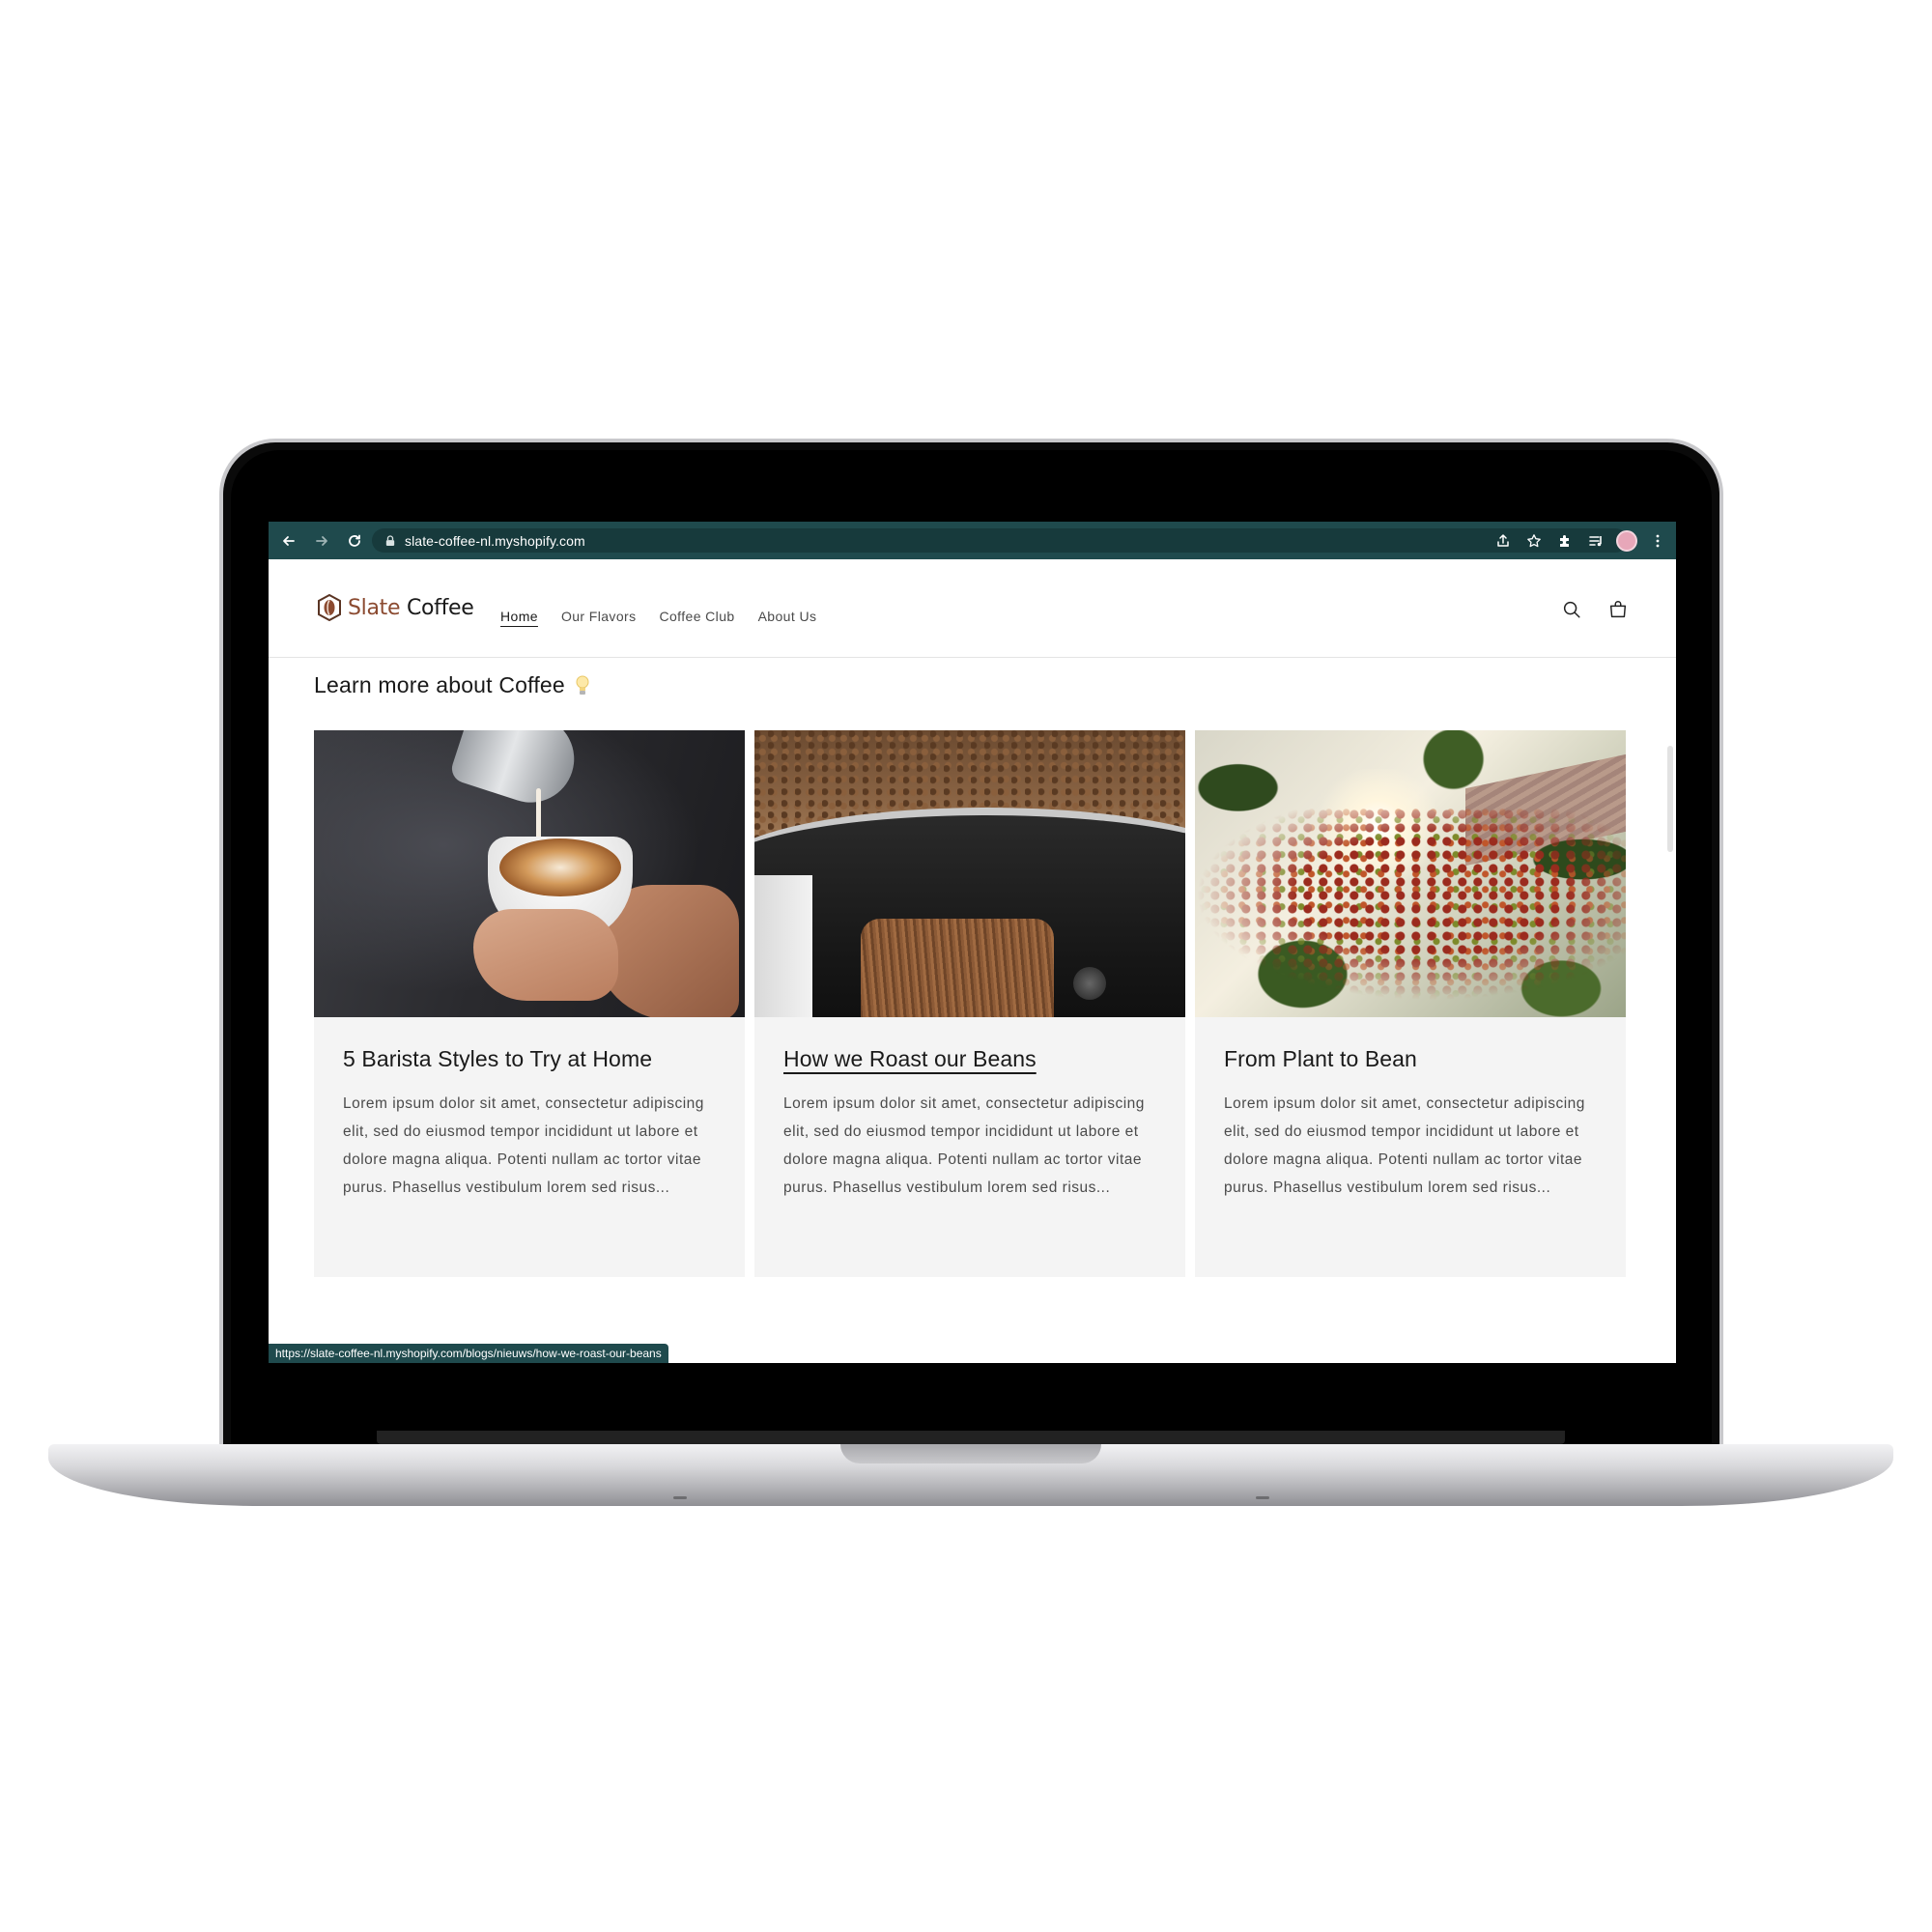  Describe the element at coordinates (1670, 799) in the screenshot. I see `page-scrollbar` at that location.